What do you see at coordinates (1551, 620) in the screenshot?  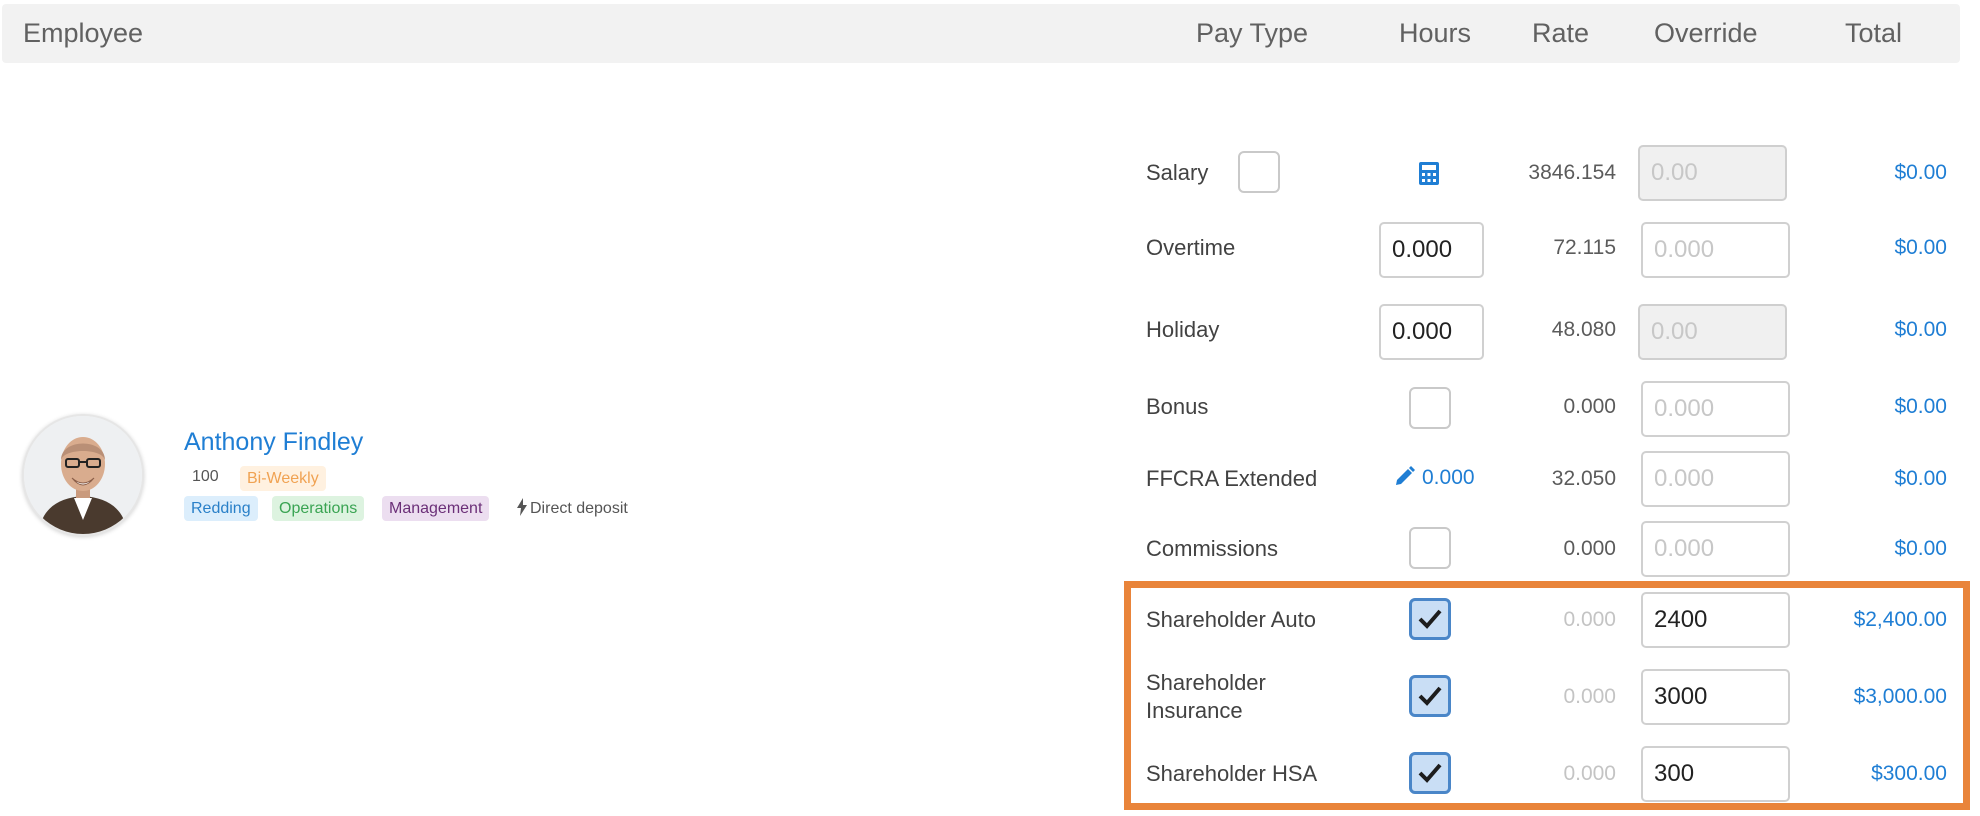 I see `pay-row-shareholder-auto: Shareholder Auto 0.000 $2,400.00` at bounding box center [1551, 620].